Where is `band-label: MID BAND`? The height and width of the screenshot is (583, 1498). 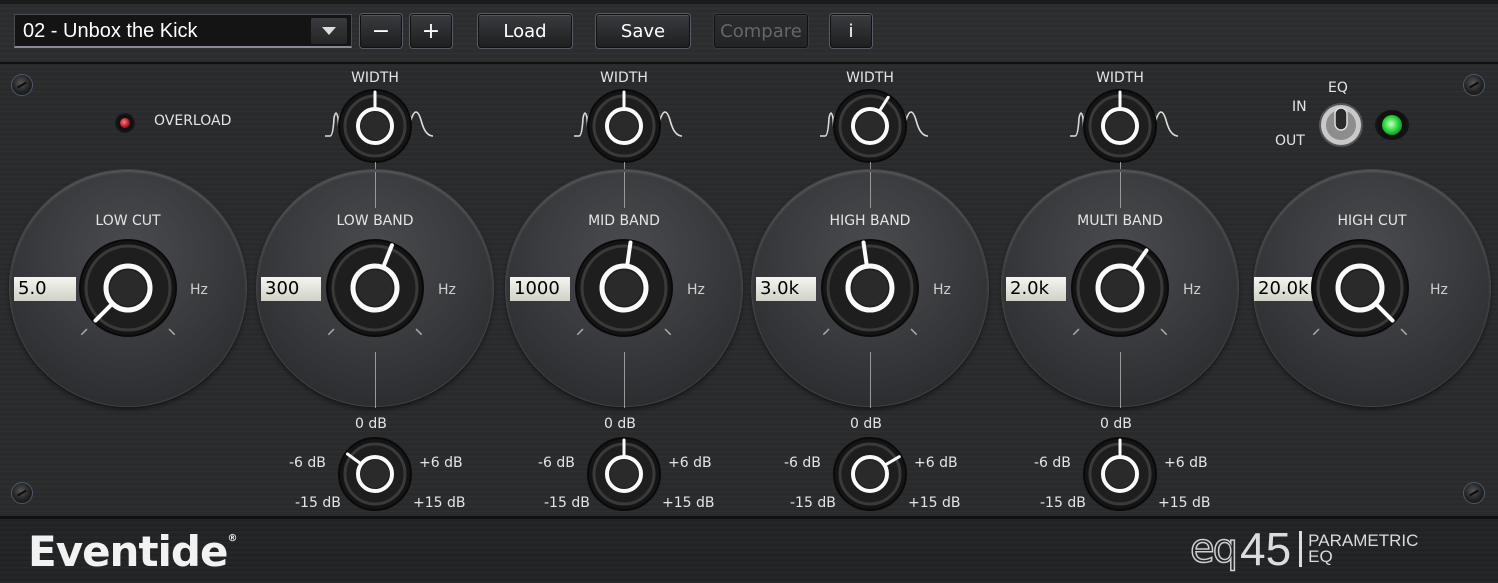
band-label: MID BAND is located at coordinates (624, 221).